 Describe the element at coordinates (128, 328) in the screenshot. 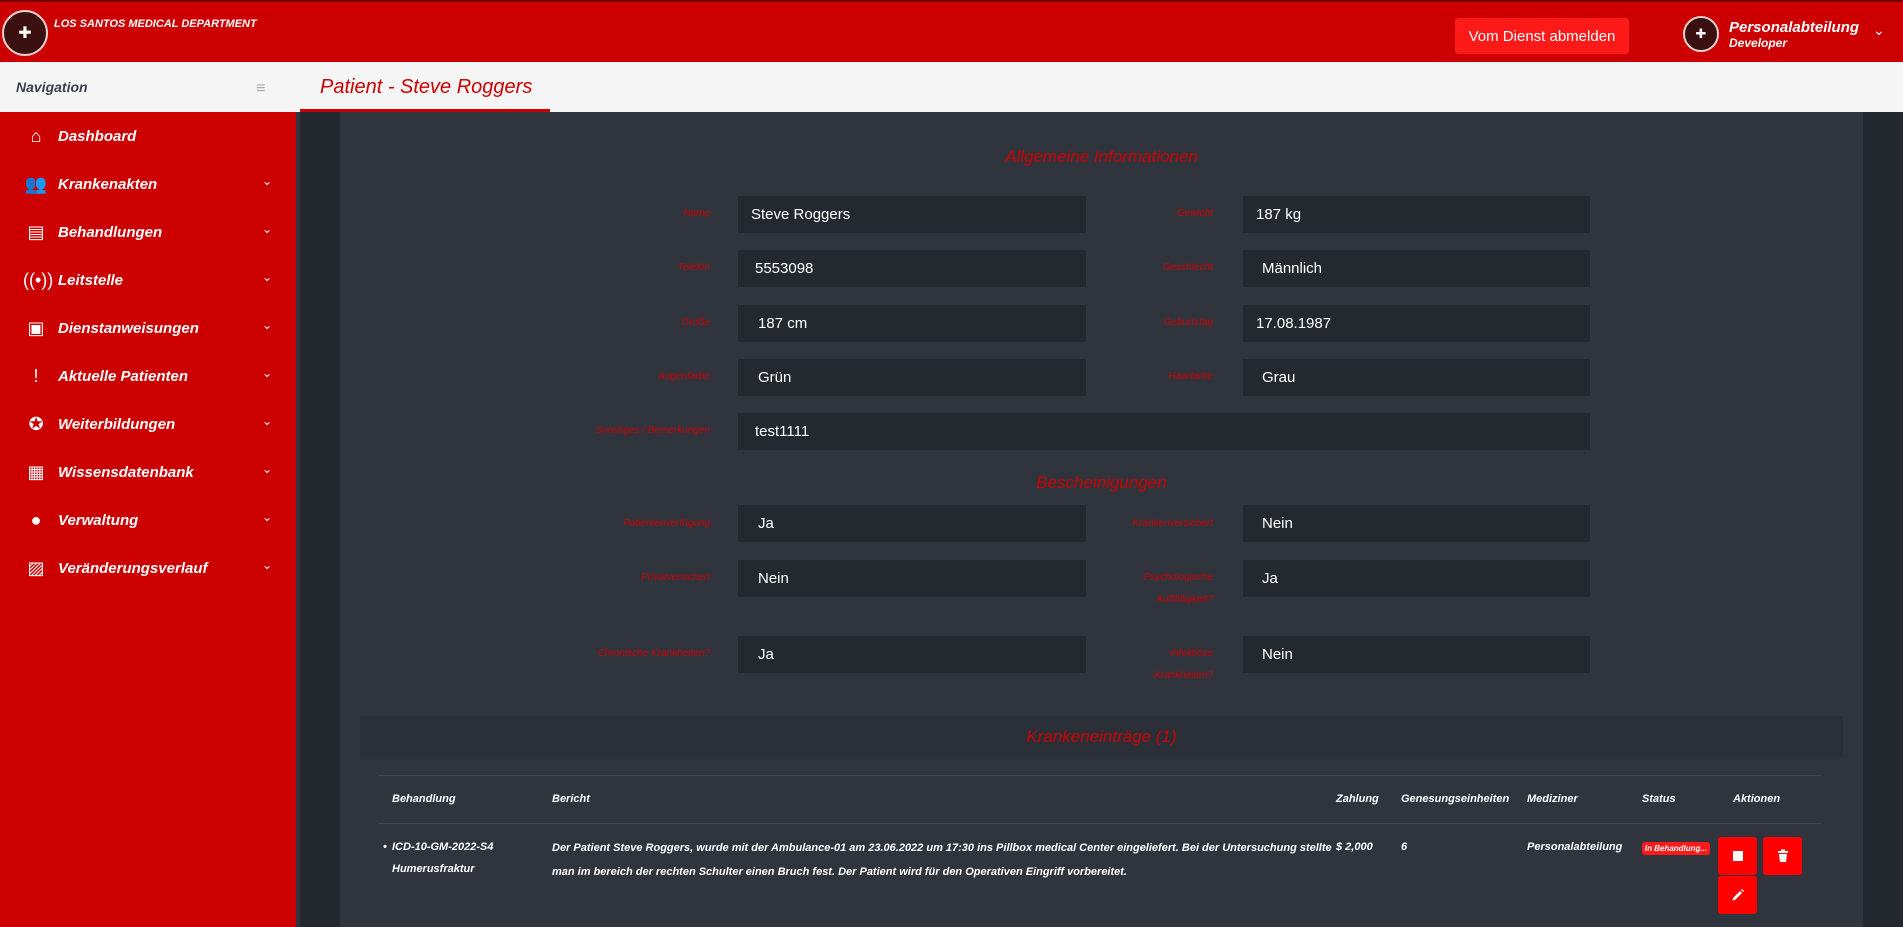

I see `sidebar-item-label: Dienstanweisungen` at that location.